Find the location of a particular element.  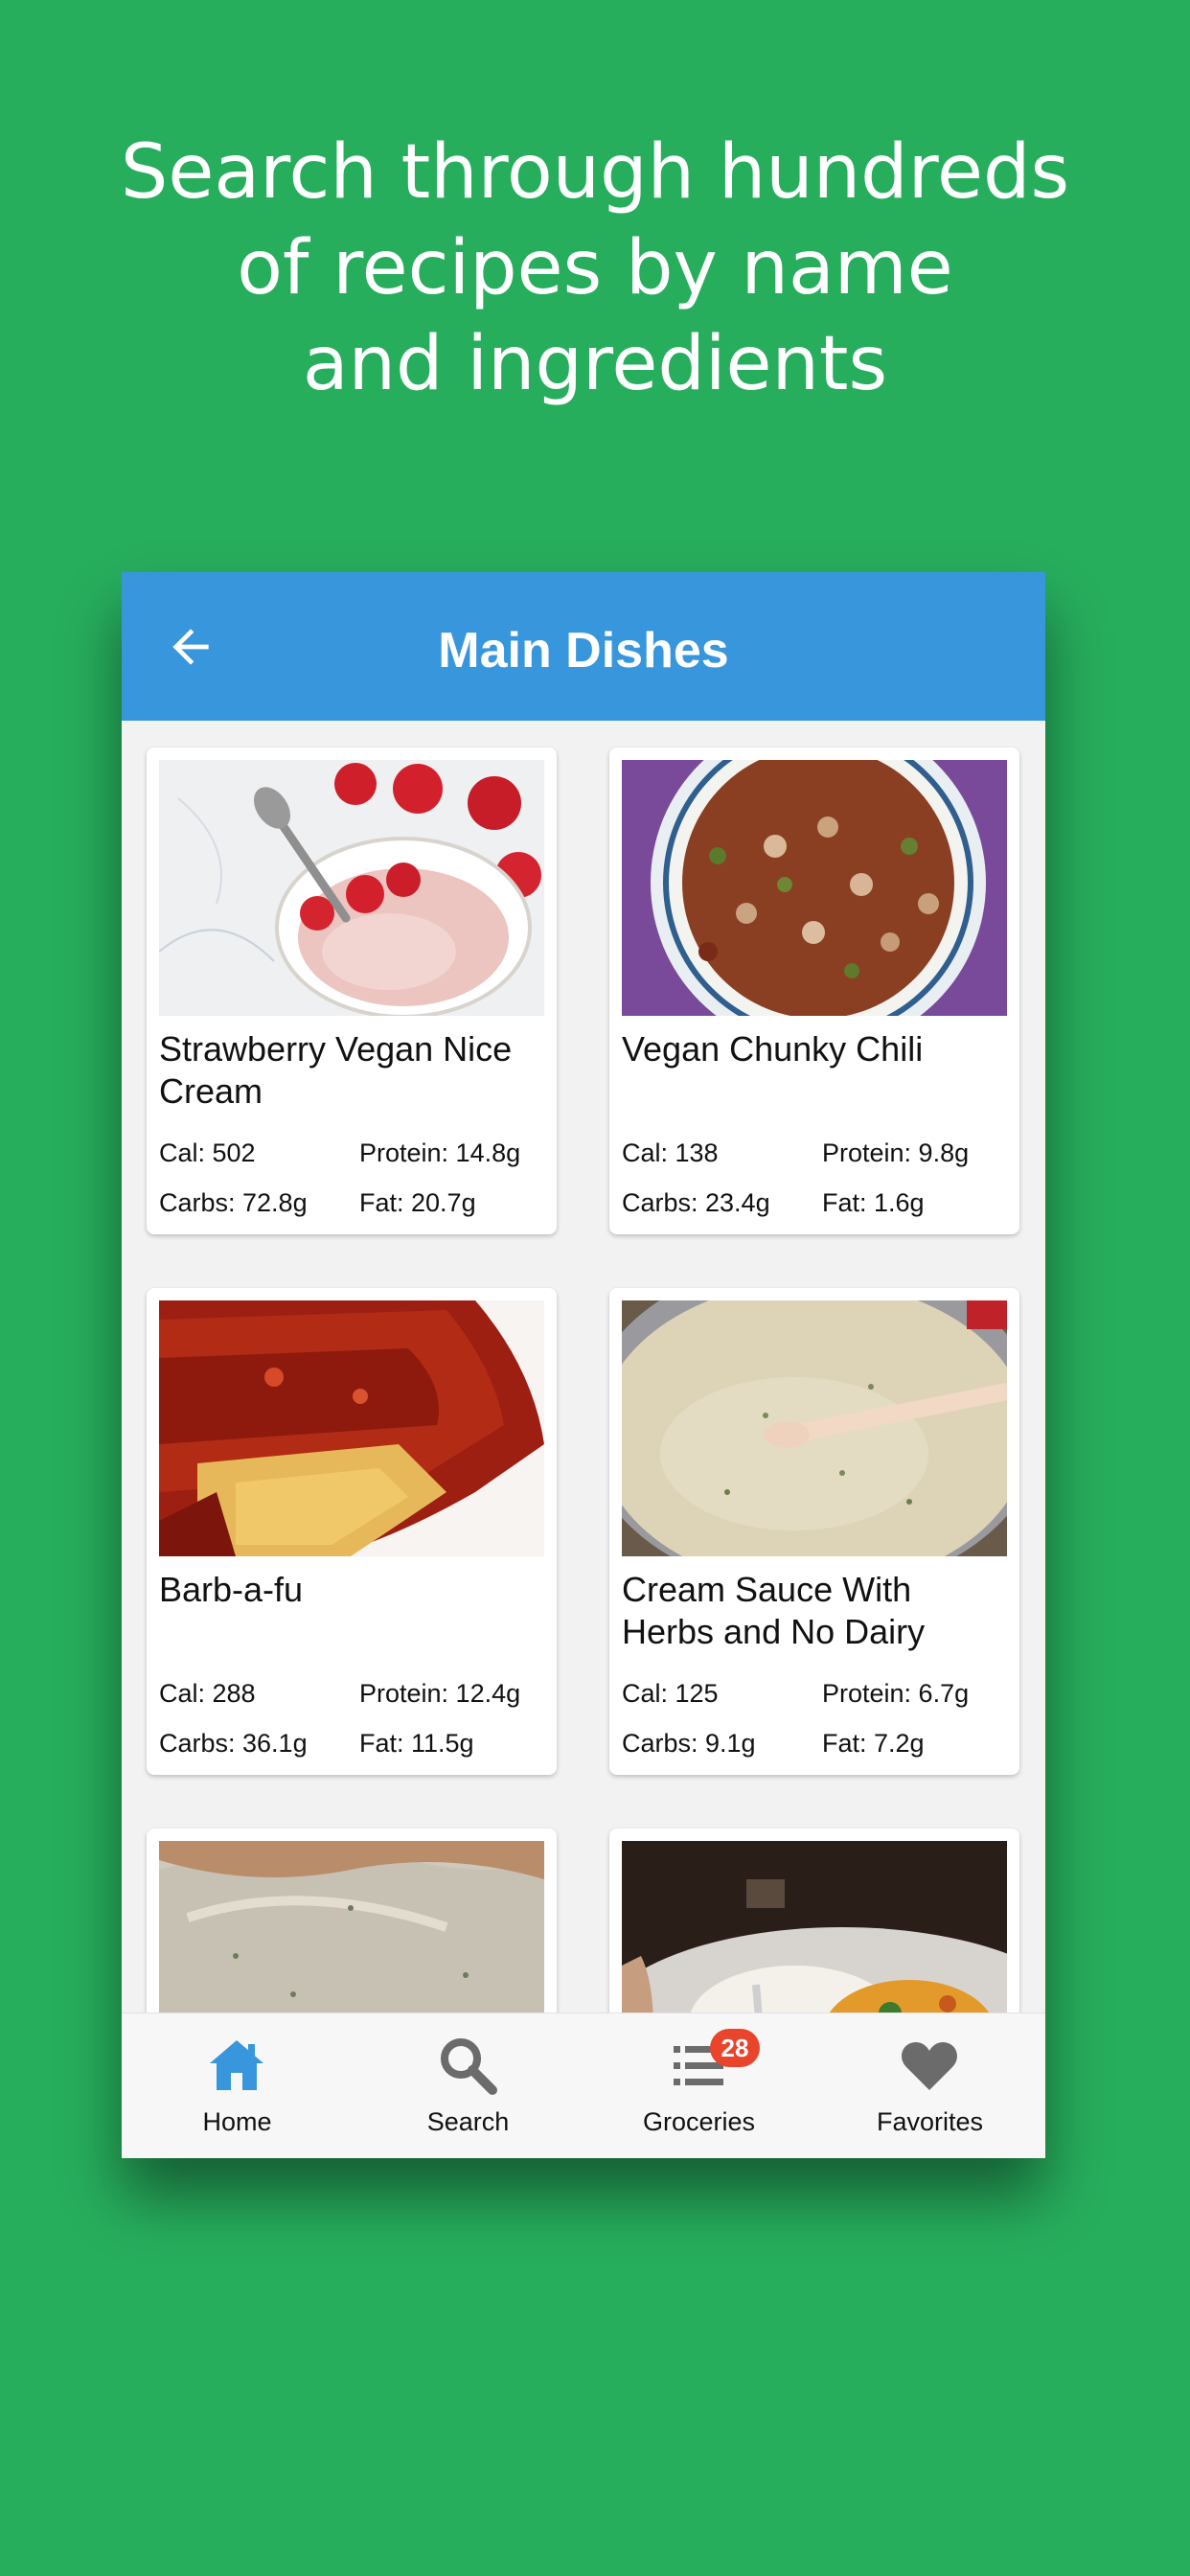

recipe-protein: Protein: 9.8g is located at coordinates (896, 1153).